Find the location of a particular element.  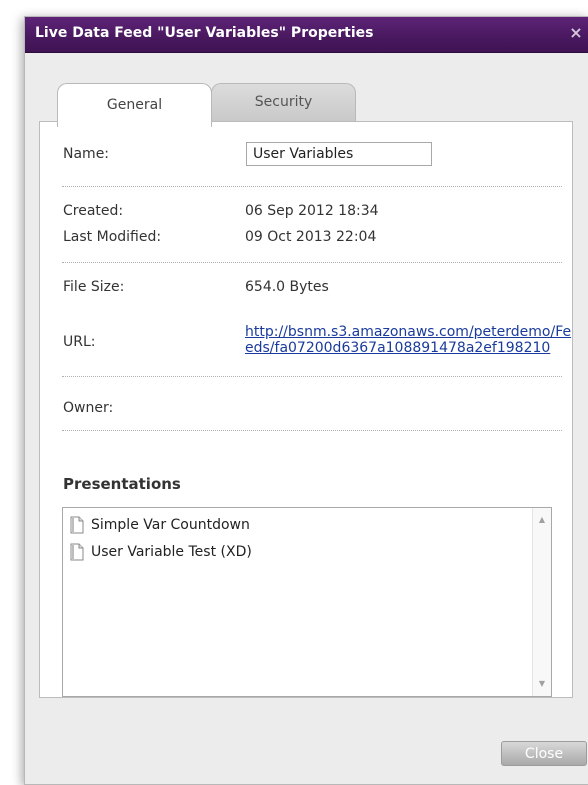

list-item-label: Simple Var Countdown is located at coordinates (170, 525).